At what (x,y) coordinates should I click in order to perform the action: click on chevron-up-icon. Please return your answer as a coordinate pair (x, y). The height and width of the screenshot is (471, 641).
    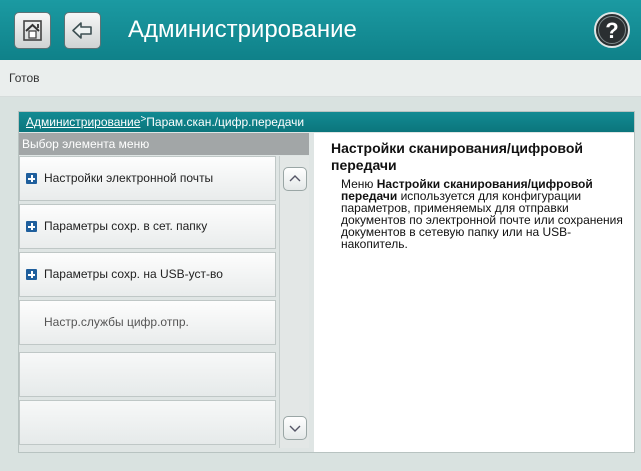
    Looking at the image, I should click on (295, 178).